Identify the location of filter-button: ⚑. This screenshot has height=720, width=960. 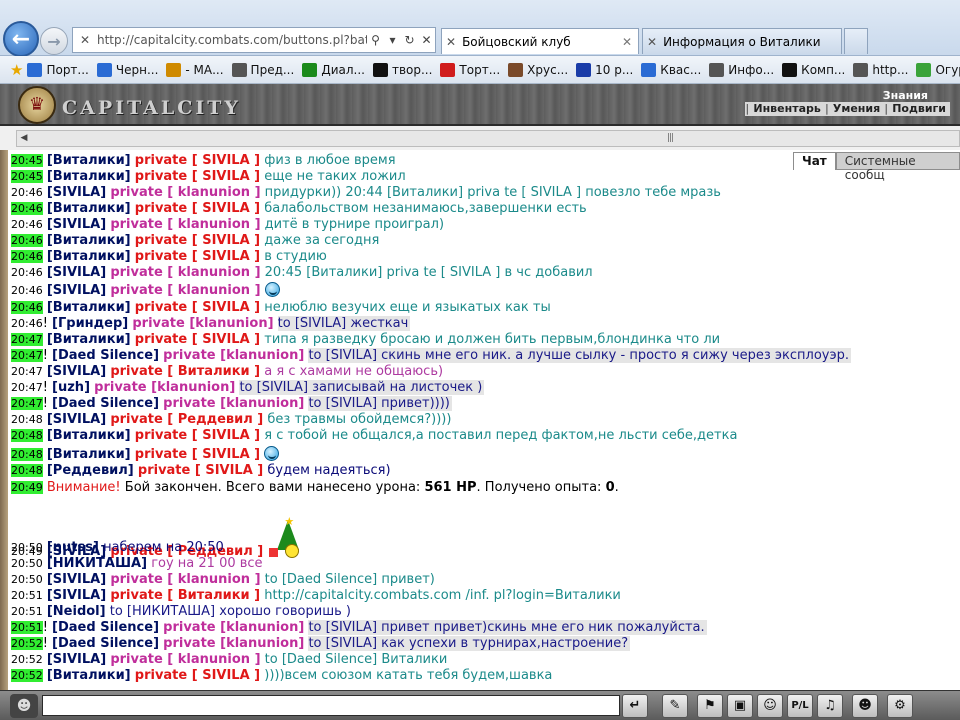
(710, 706).